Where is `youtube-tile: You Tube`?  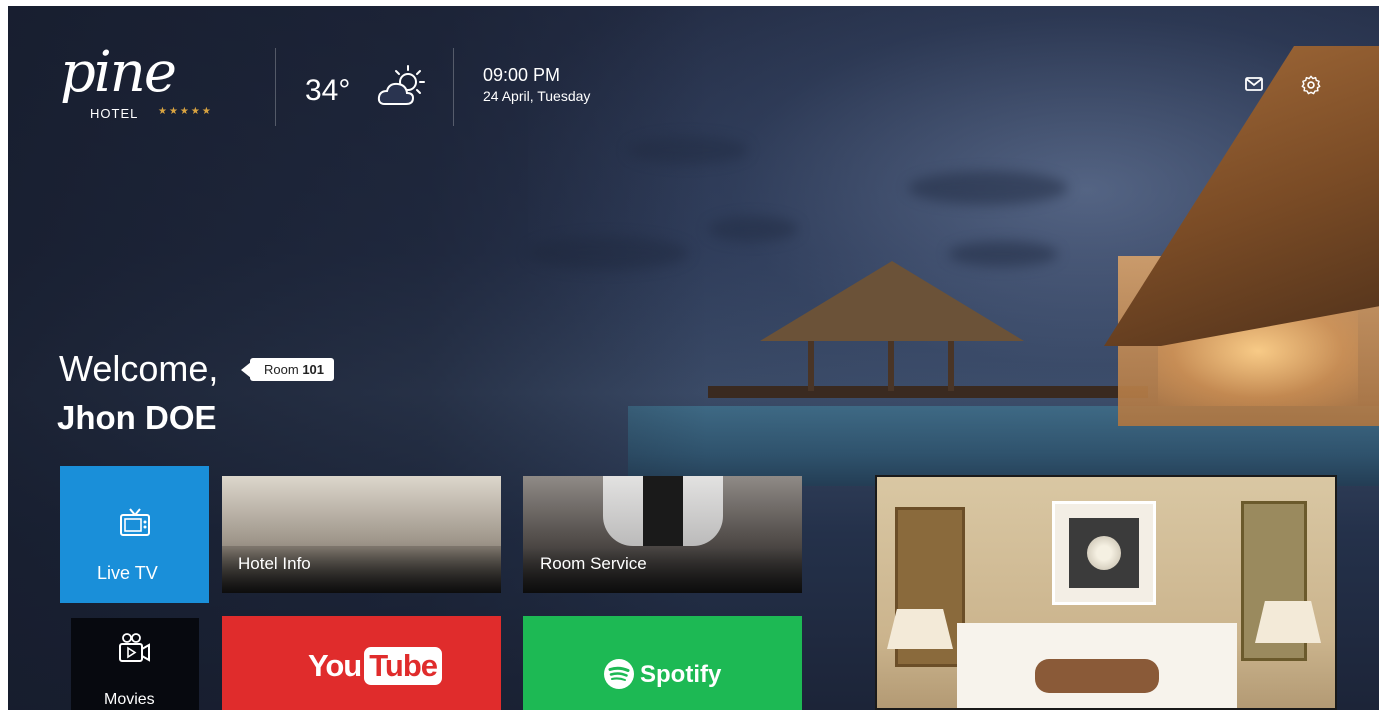 youtube-tile: You Tube is located at coordinates (361, 663).